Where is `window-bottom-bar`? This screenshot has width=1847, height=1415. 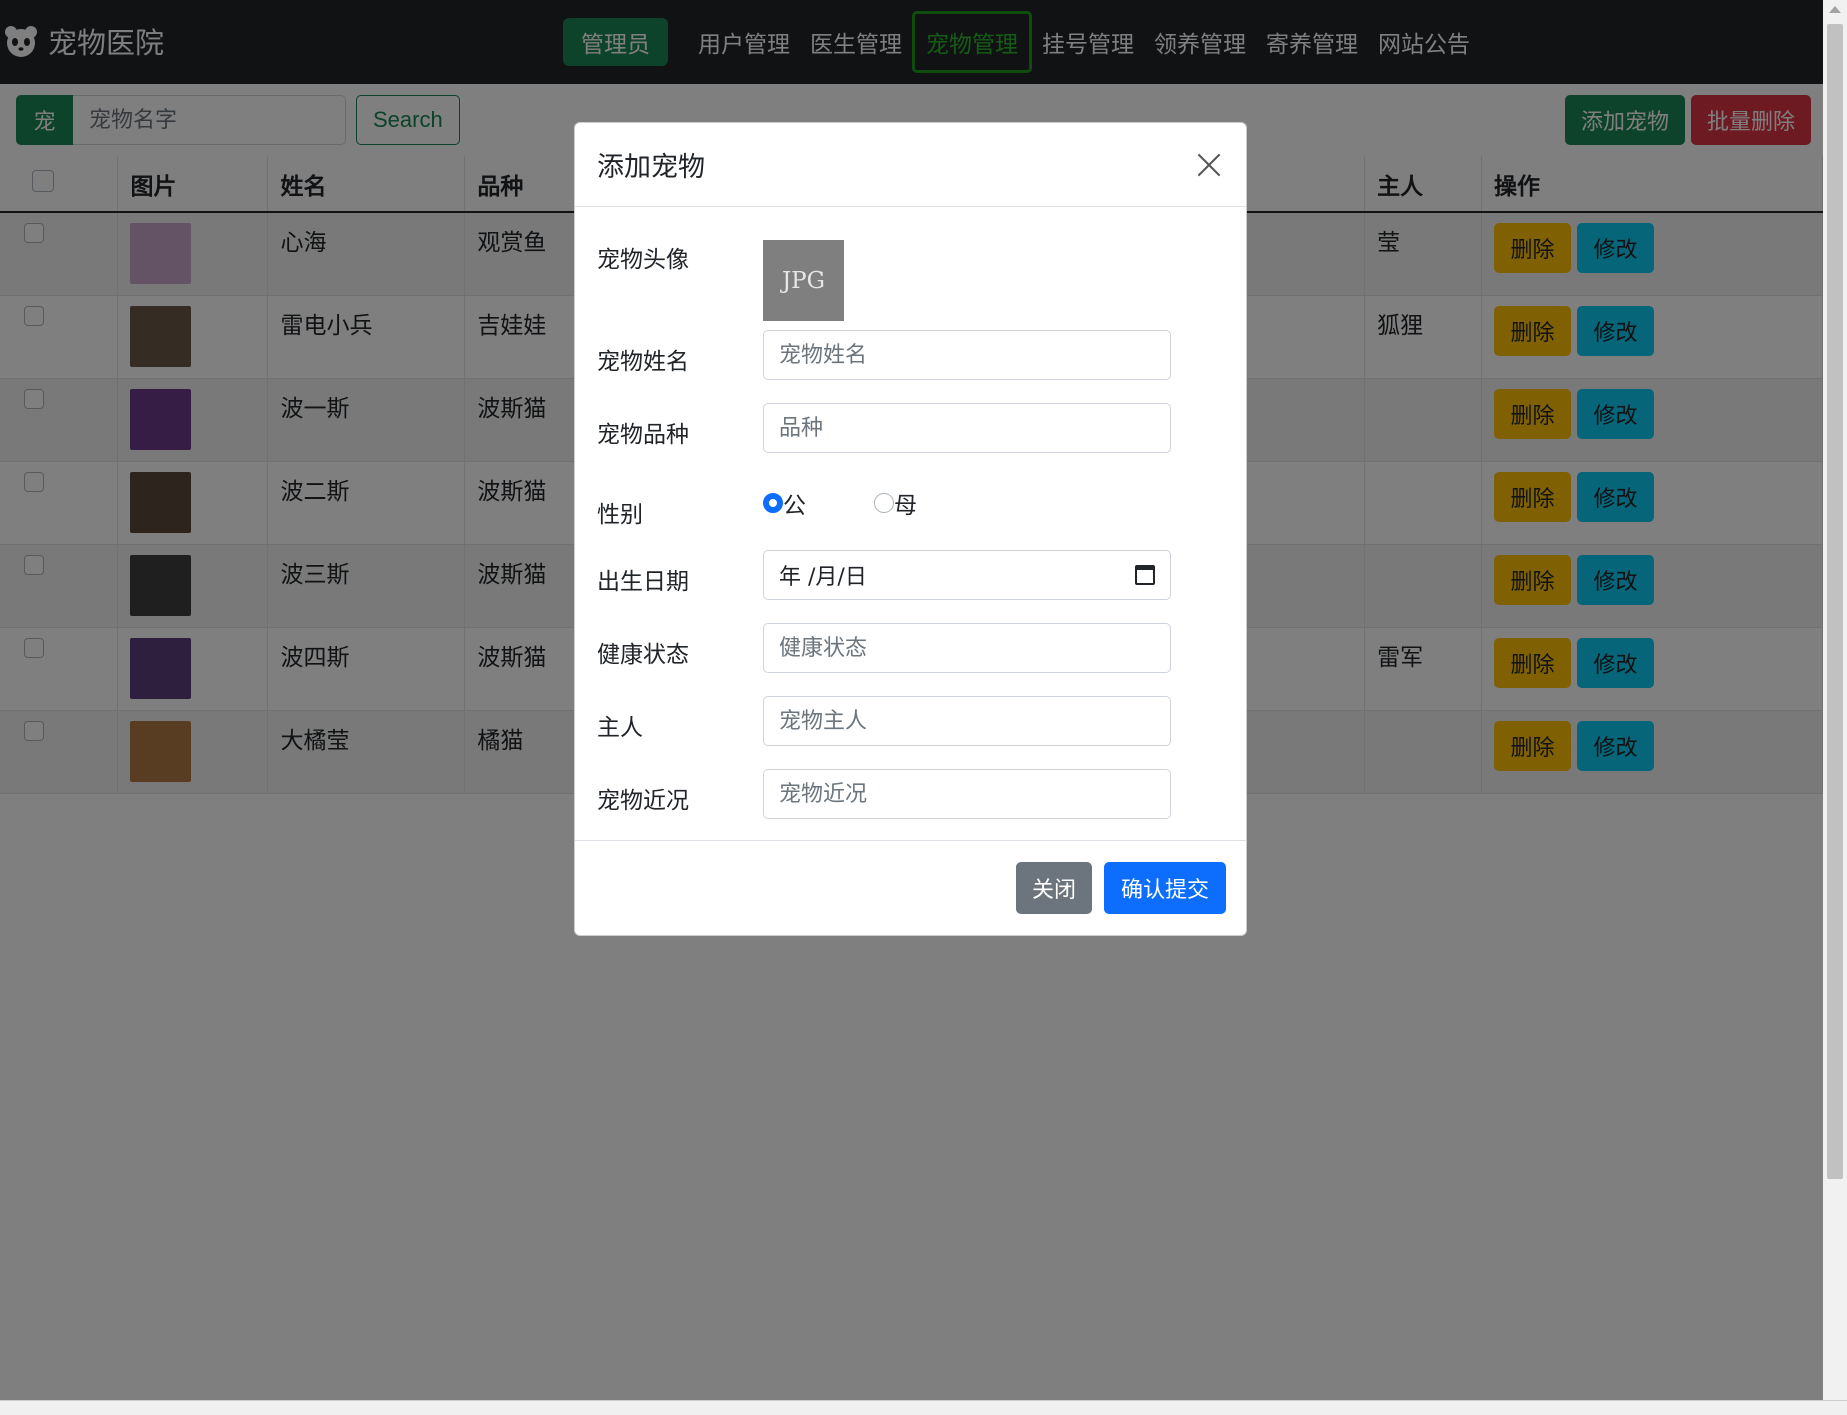
window-bottom-bar is located at coordinates (923, 1407).